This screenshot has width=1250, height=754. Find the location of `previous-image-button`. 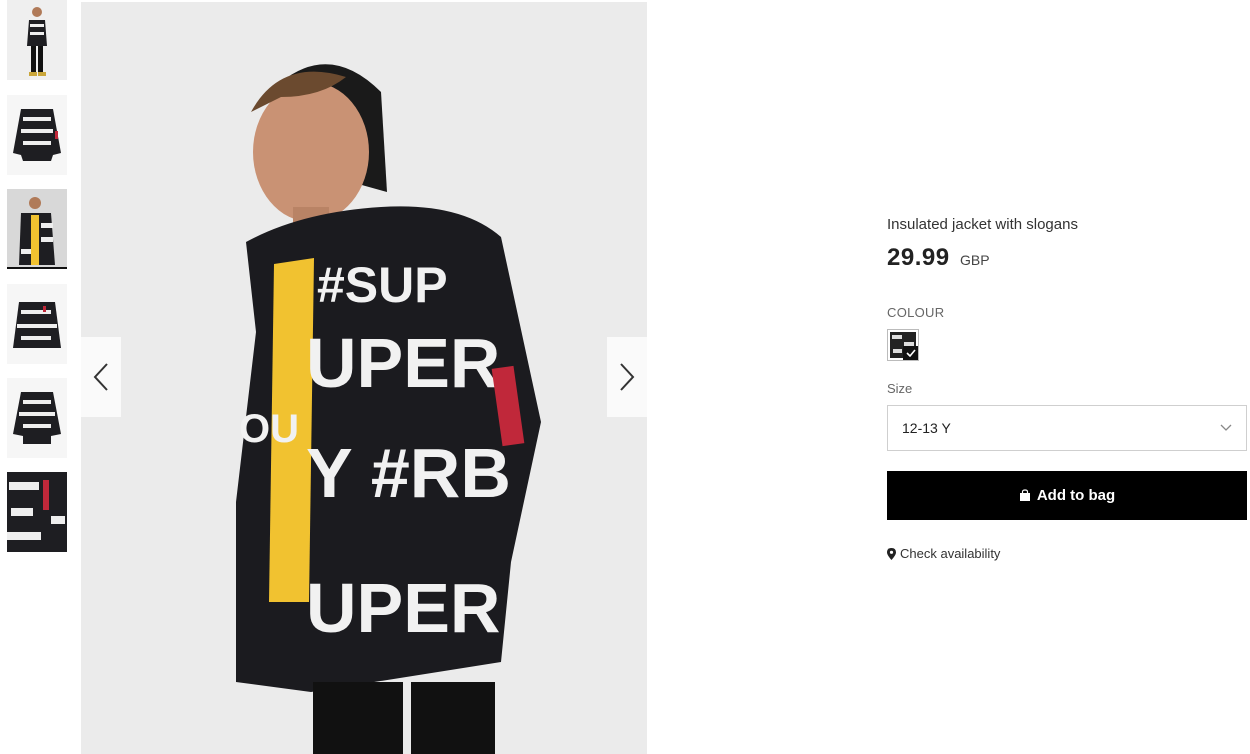

previous-image-button is located at coordinates (101, 377).